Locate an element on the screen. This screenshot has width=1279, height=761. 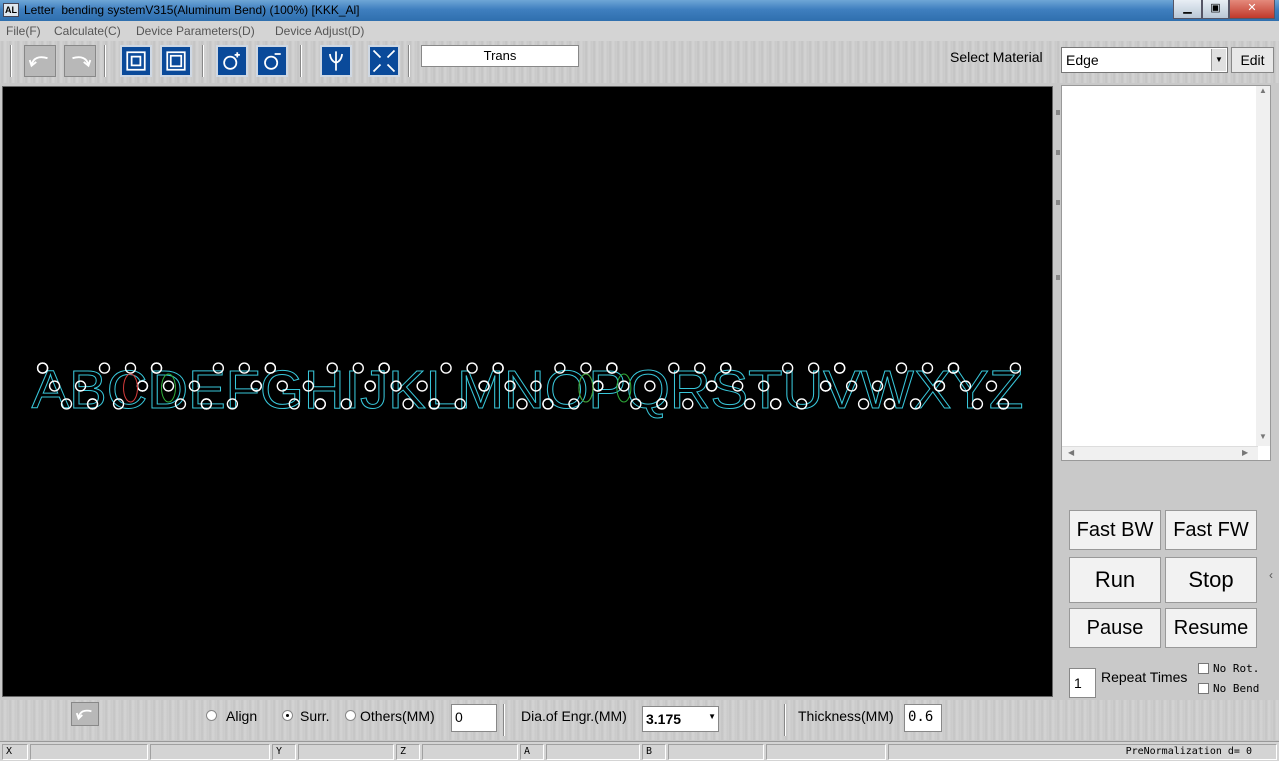
expand-corners-icon is located at coordinates (384, 61).